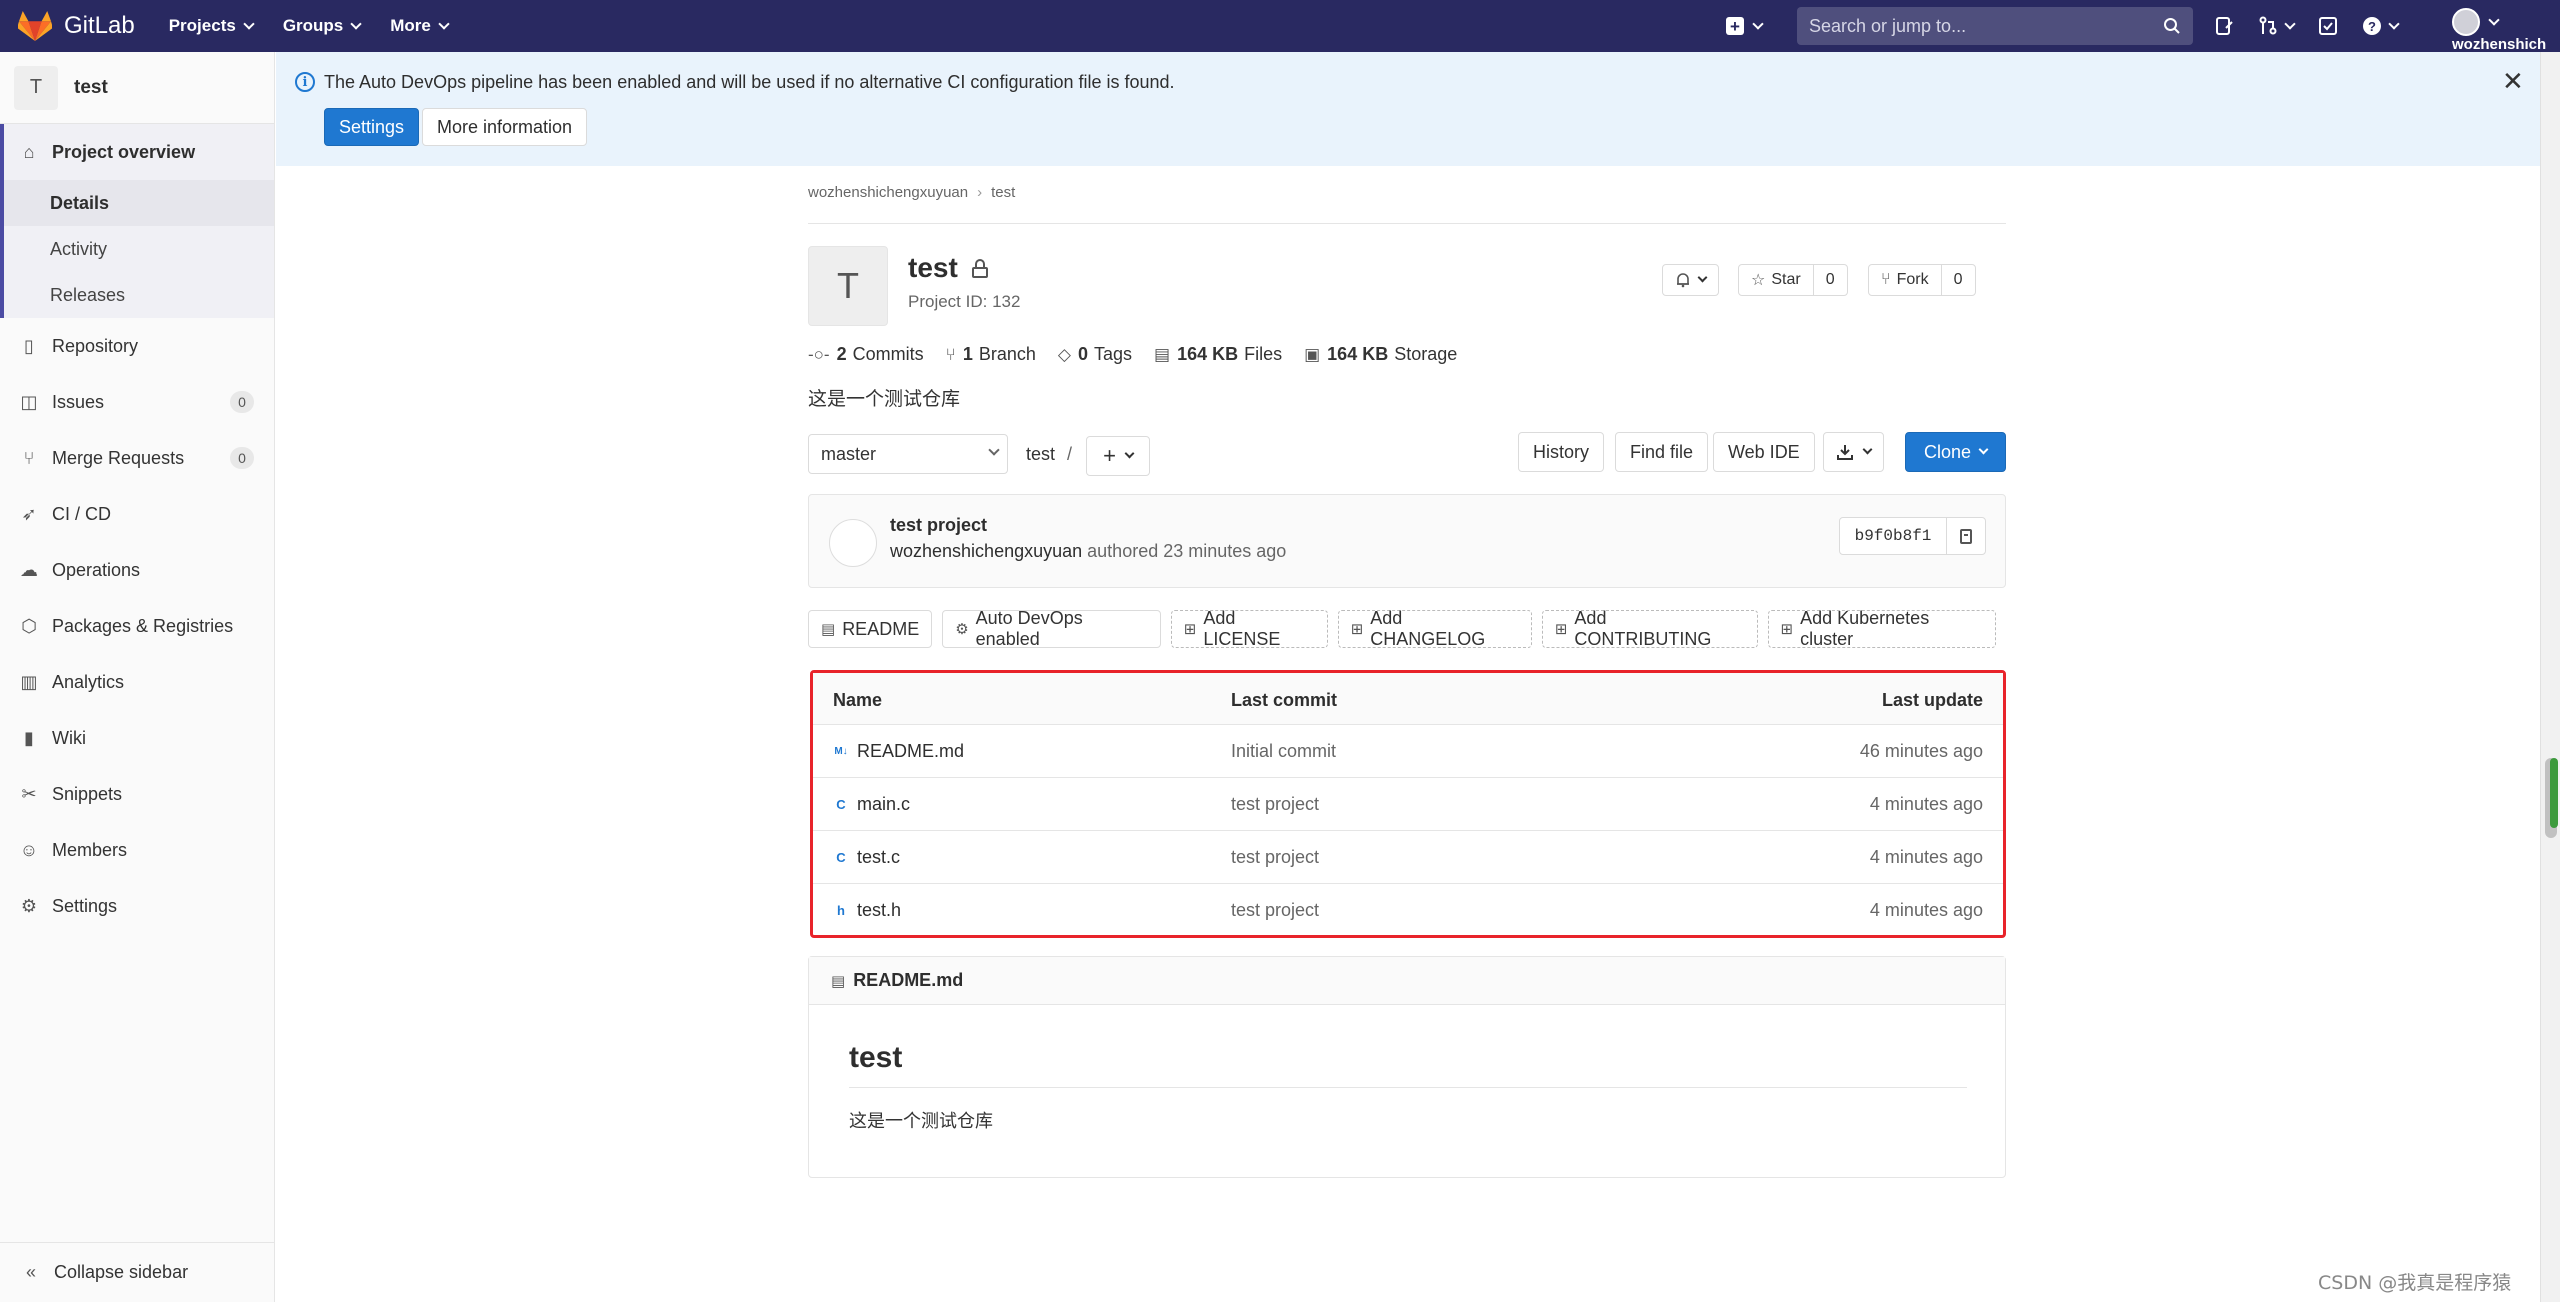 This screenshot has height=1302, width=2560. What do you see at coordinates (212, 26) in the screenshot?
I see `nav-projects-menu: Projects` at bounding box center [212, 26].